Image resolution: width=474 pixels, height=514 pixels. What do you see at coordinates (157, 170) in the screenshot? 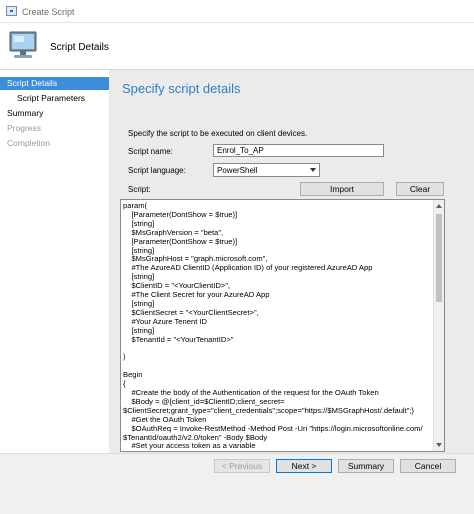
I see `script-language-label: Script language:` at bounding box center [157, 170].